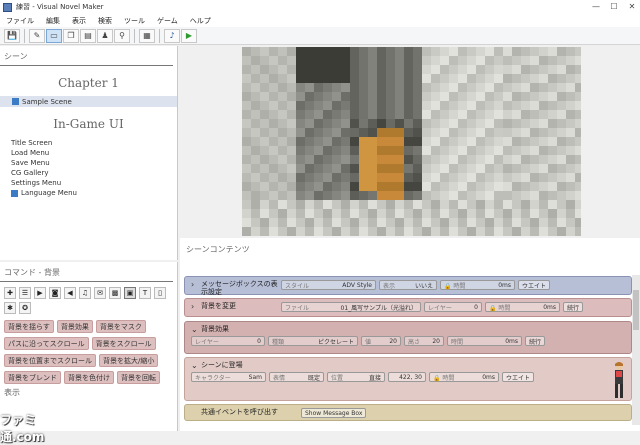 Image resolution: width=640 pixels, height=445 pixels. I want to click on link-button: ⚲, so click(122, 35).